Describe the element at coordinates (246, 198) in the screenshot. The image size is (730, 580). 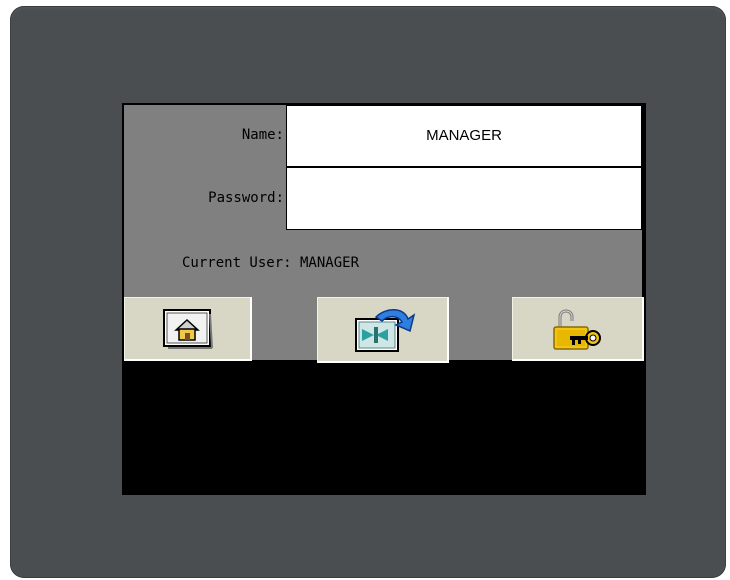
I see `password-label: Password:` at that location.